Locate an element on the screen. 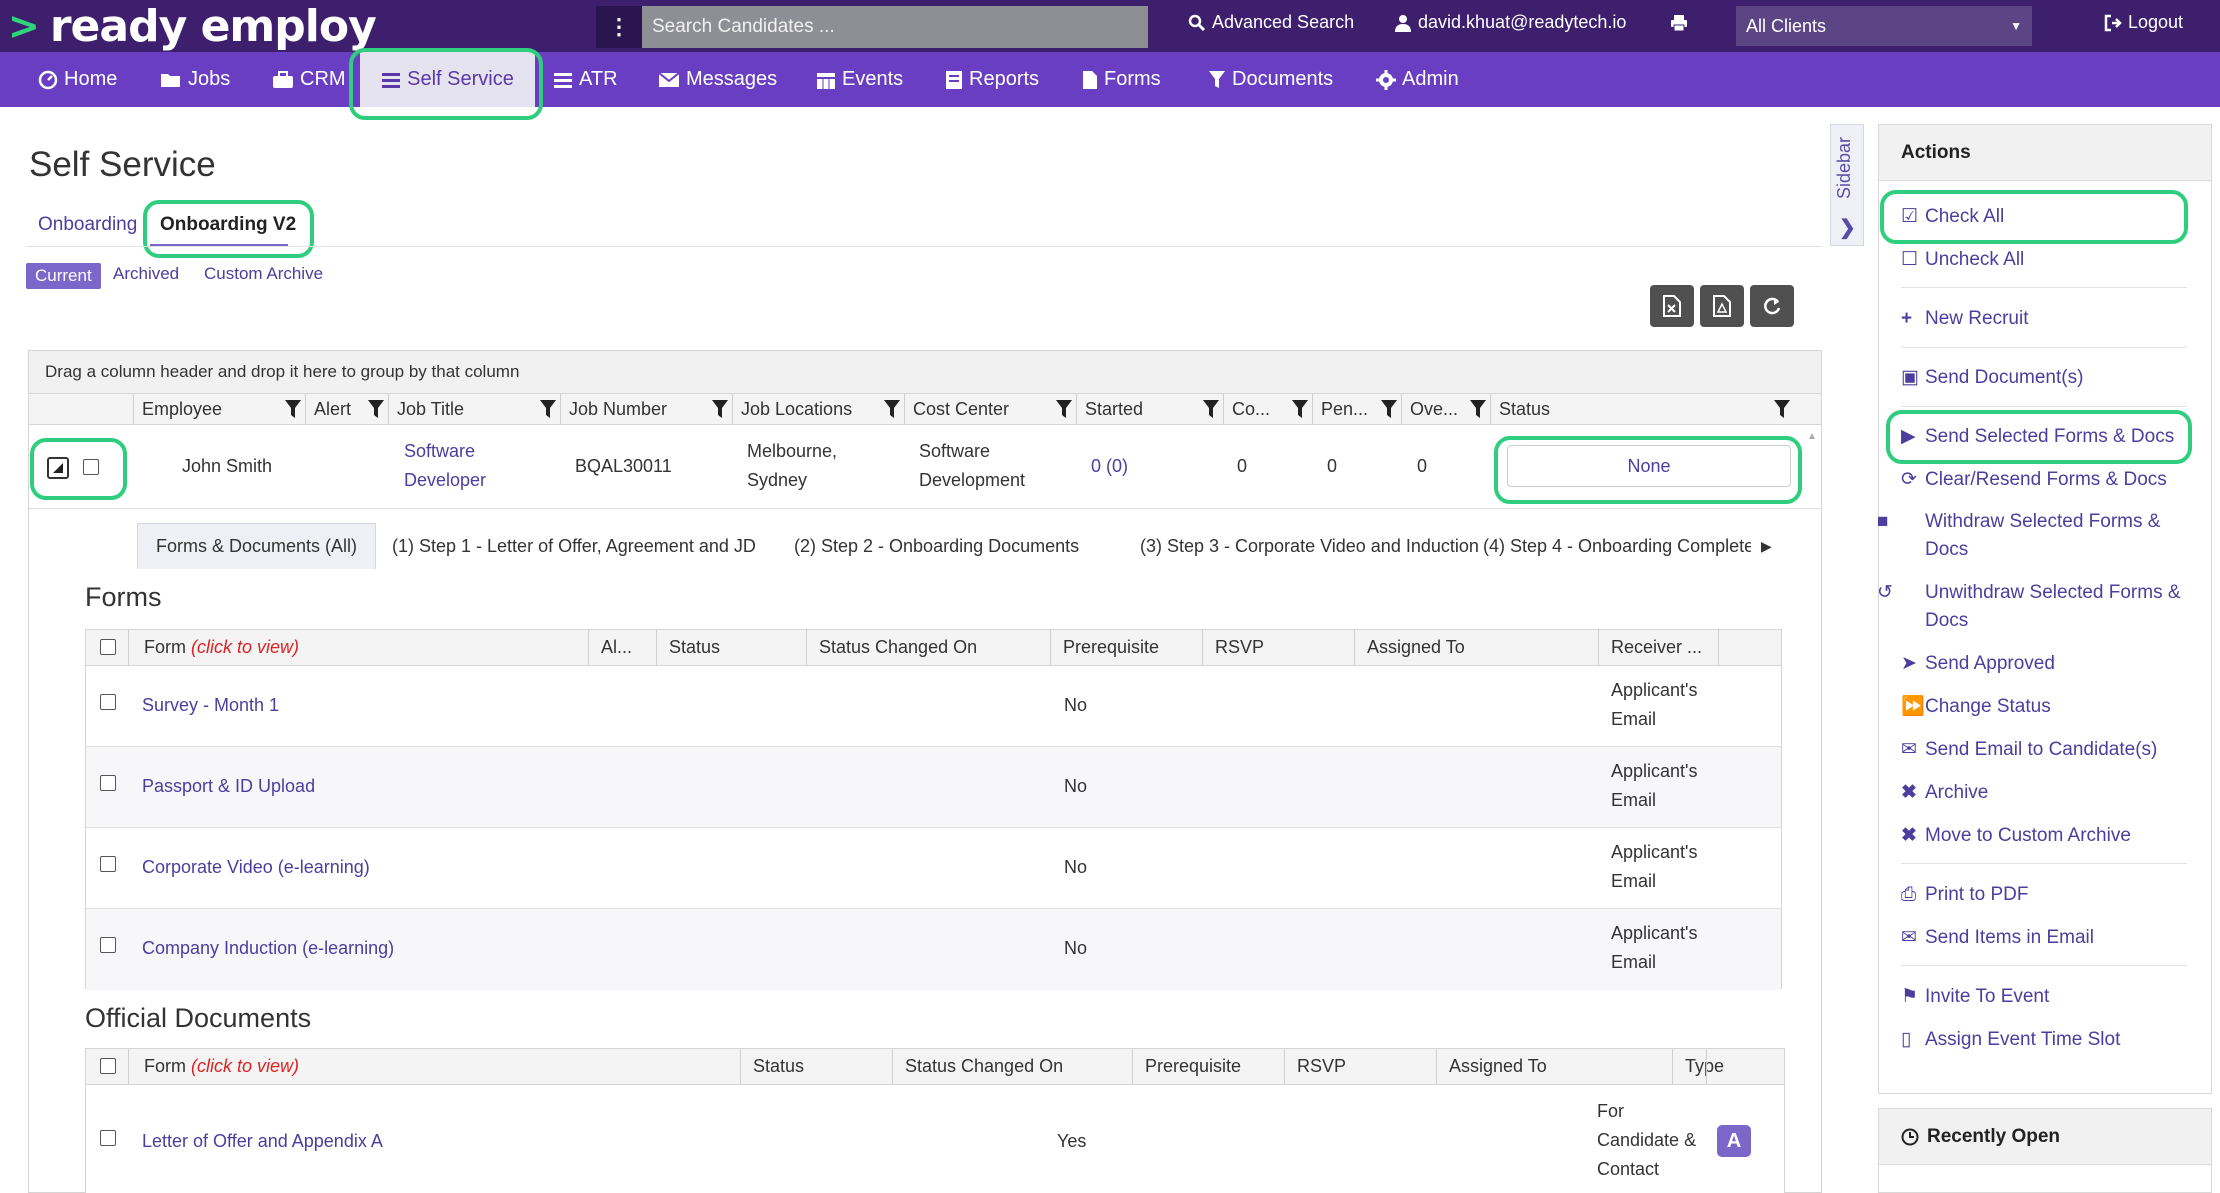  row-checkbox is located at coordinates (91, 467).